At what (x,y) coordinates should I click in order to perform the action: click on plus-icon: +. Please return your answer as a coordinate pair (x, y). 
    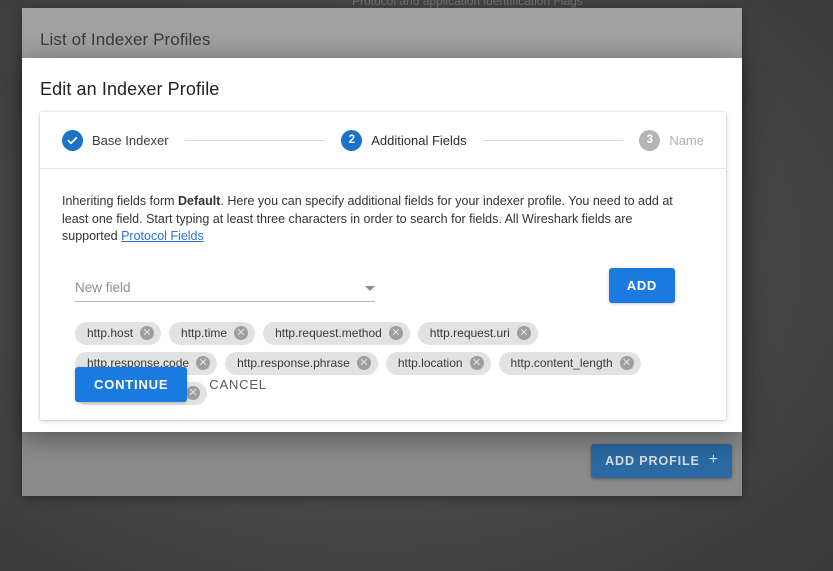
    Looking at the image, I should click on (713, 459).